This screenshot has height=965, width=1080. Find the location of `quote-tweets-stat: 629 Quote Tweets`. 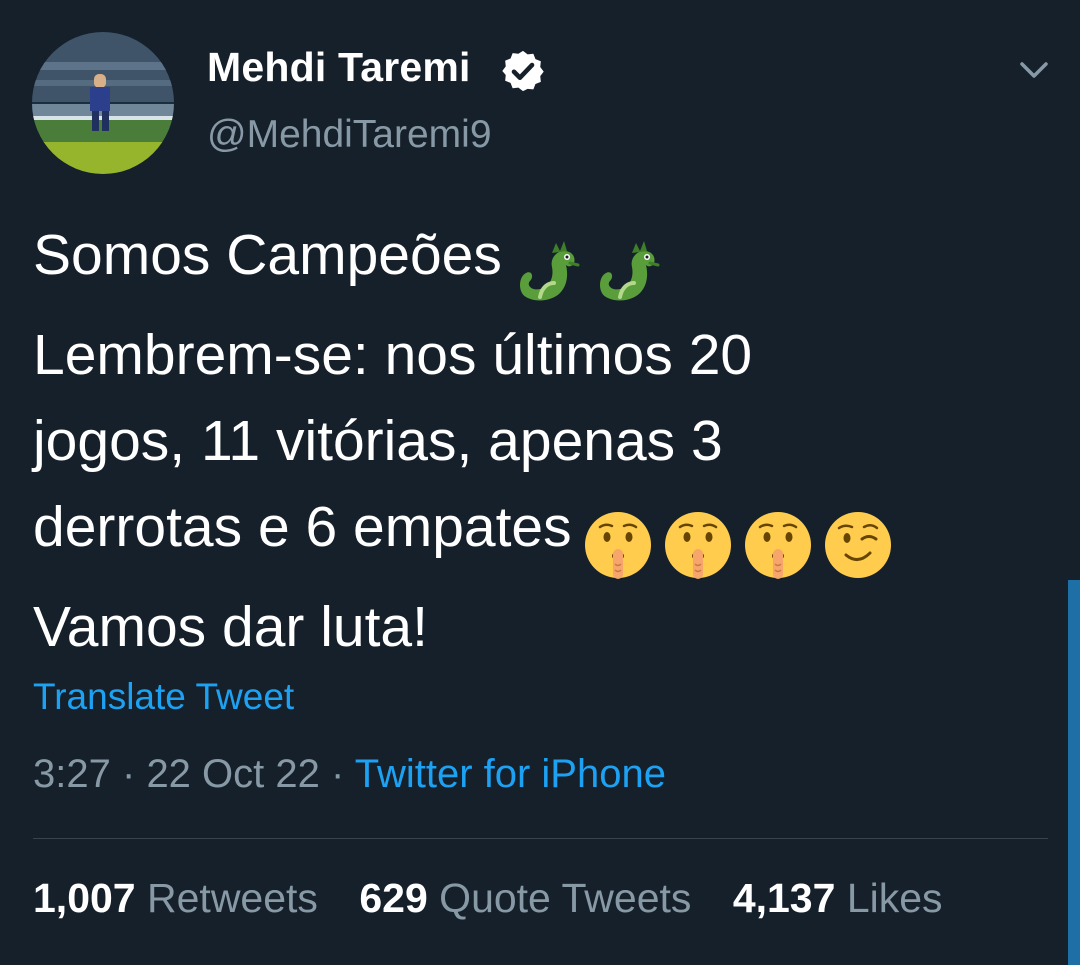

quote-tweets-stat: 629 Quote Tweets is located at coordinates (525, 898).